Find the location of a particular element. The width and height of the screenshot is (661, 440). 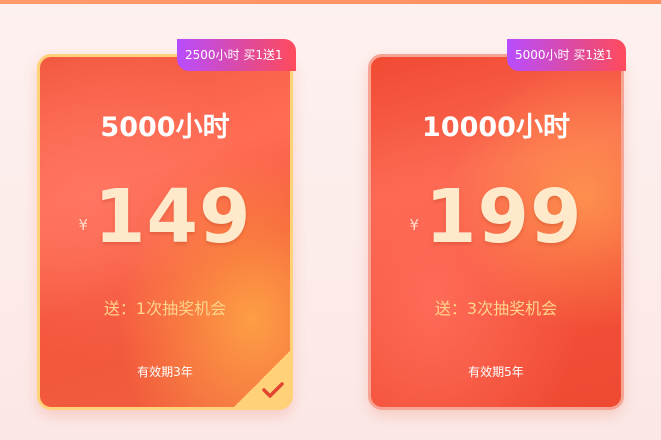

checkmark-icon is located at coordinates (273, 390).